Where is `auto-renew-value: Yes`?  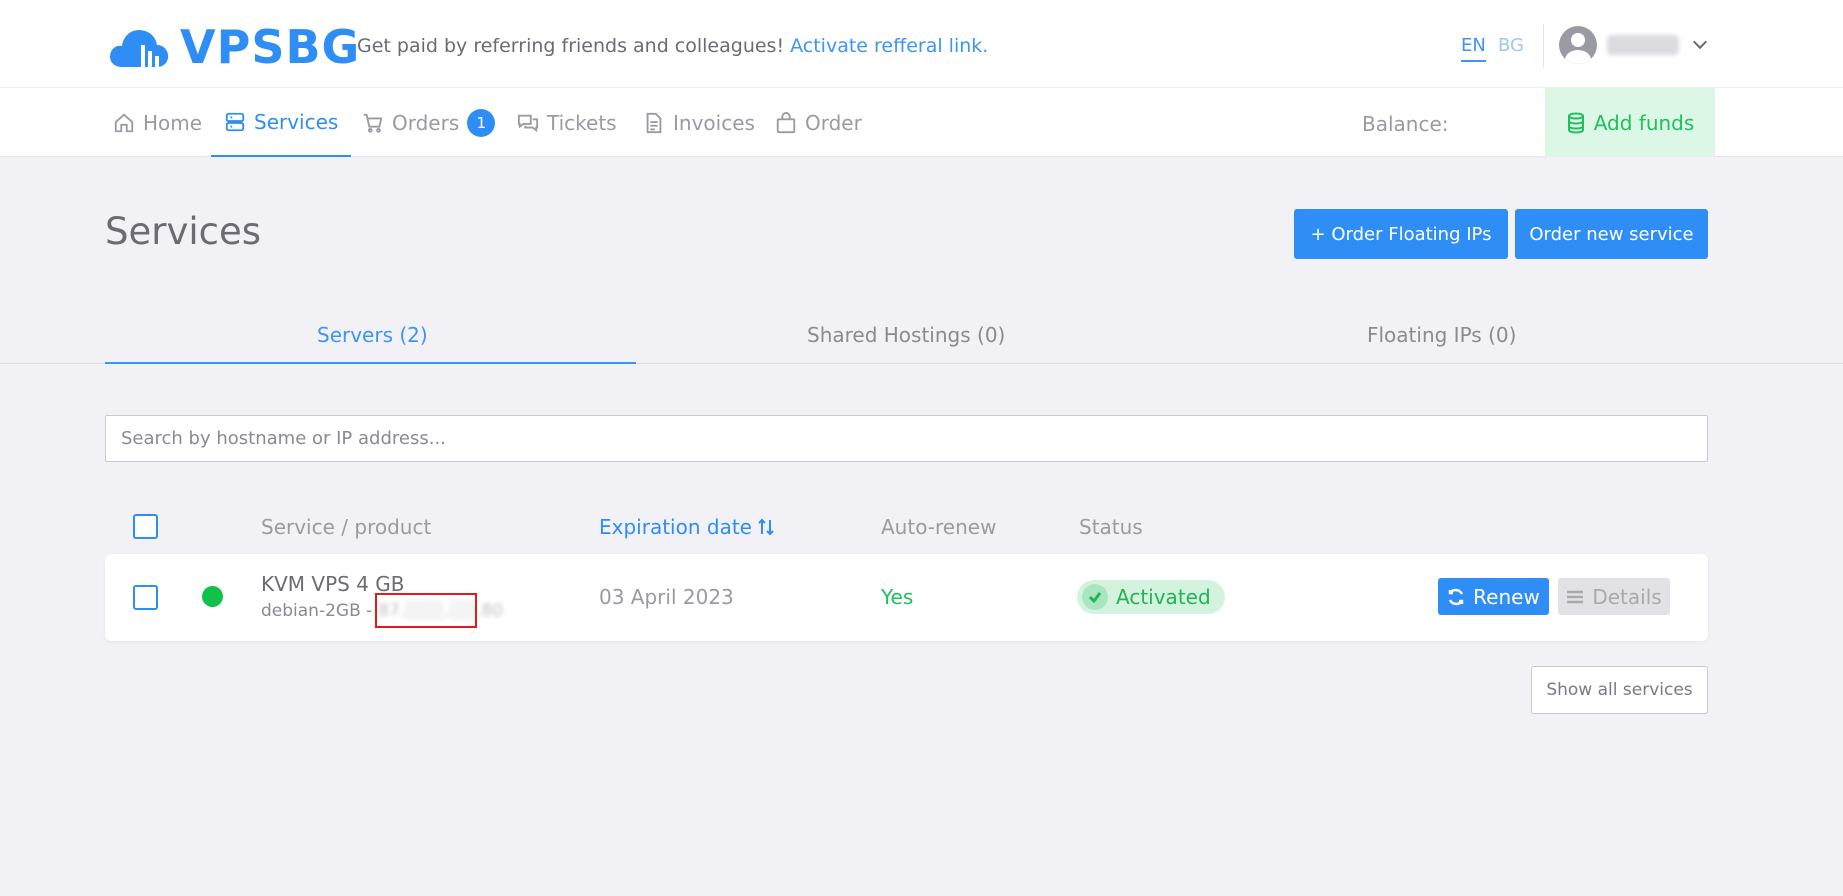 auto-renew-value: Yes is located at coordinates (897, 597).